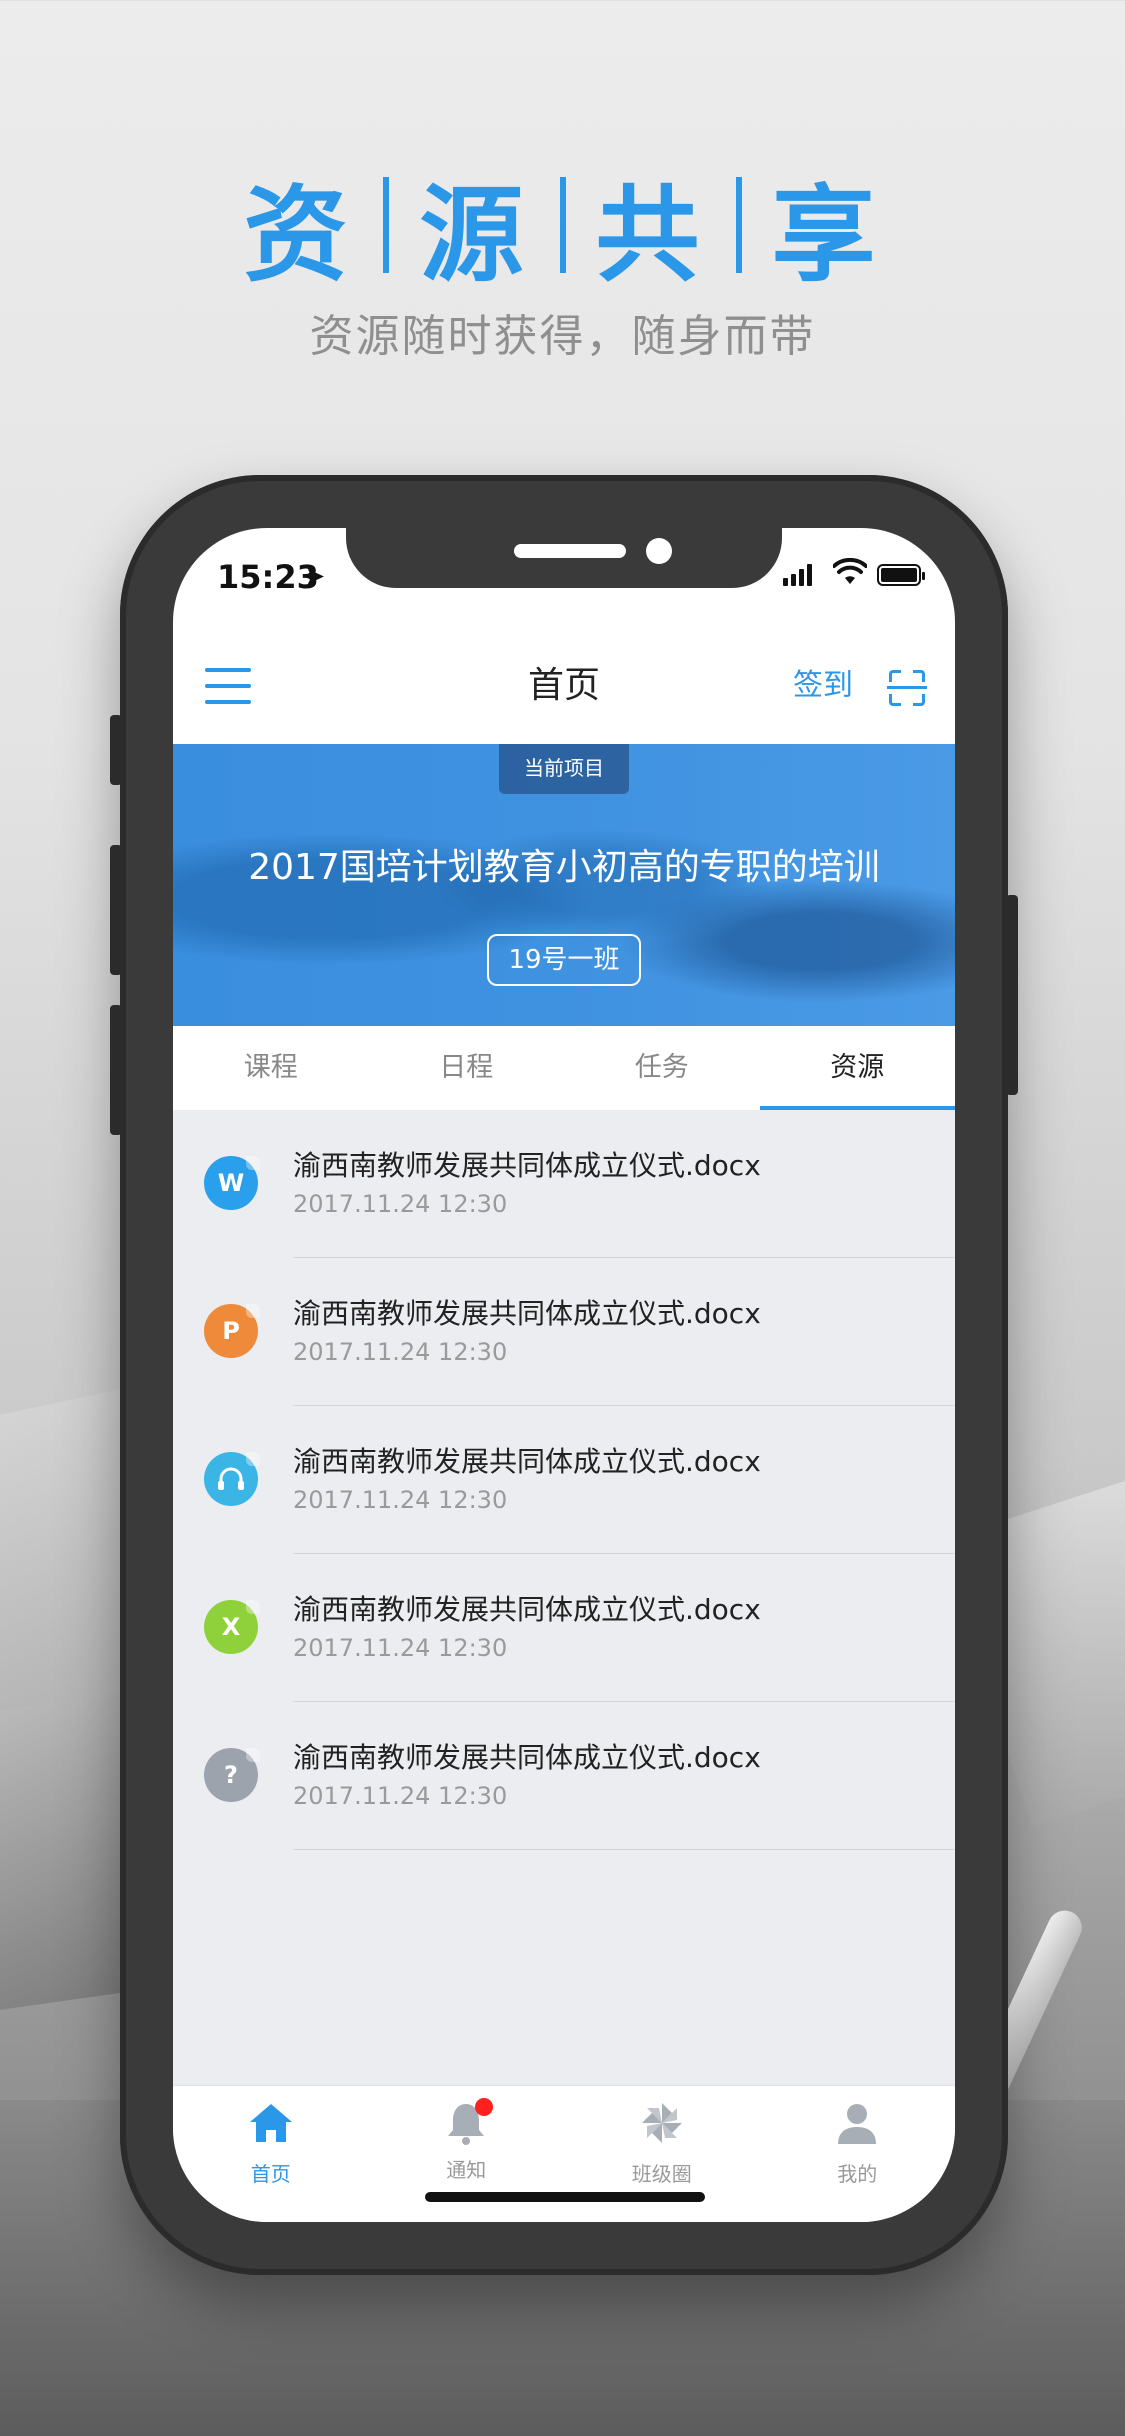  I want to click on phone-volume-down, so click(116, 1070).